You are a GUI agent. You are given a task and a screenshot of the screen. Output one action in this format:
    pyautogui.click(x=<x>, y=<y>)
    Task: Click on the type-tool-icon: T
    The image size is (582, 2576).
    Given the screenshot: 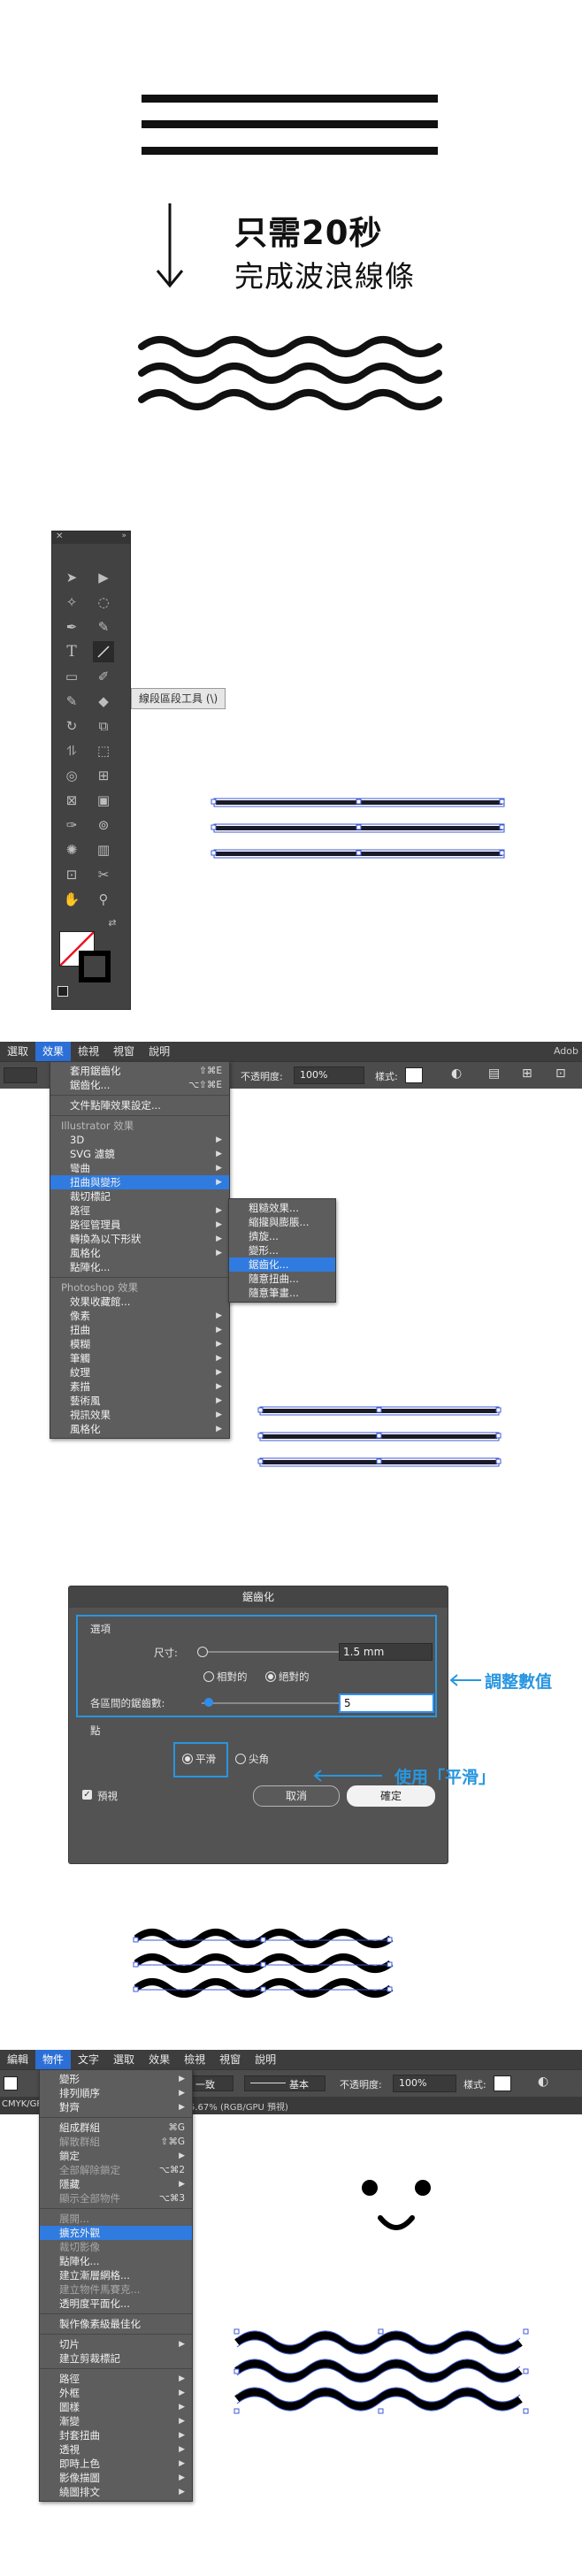 What is the action you would take?
    pyautogui.click(x=71, y=652)
    